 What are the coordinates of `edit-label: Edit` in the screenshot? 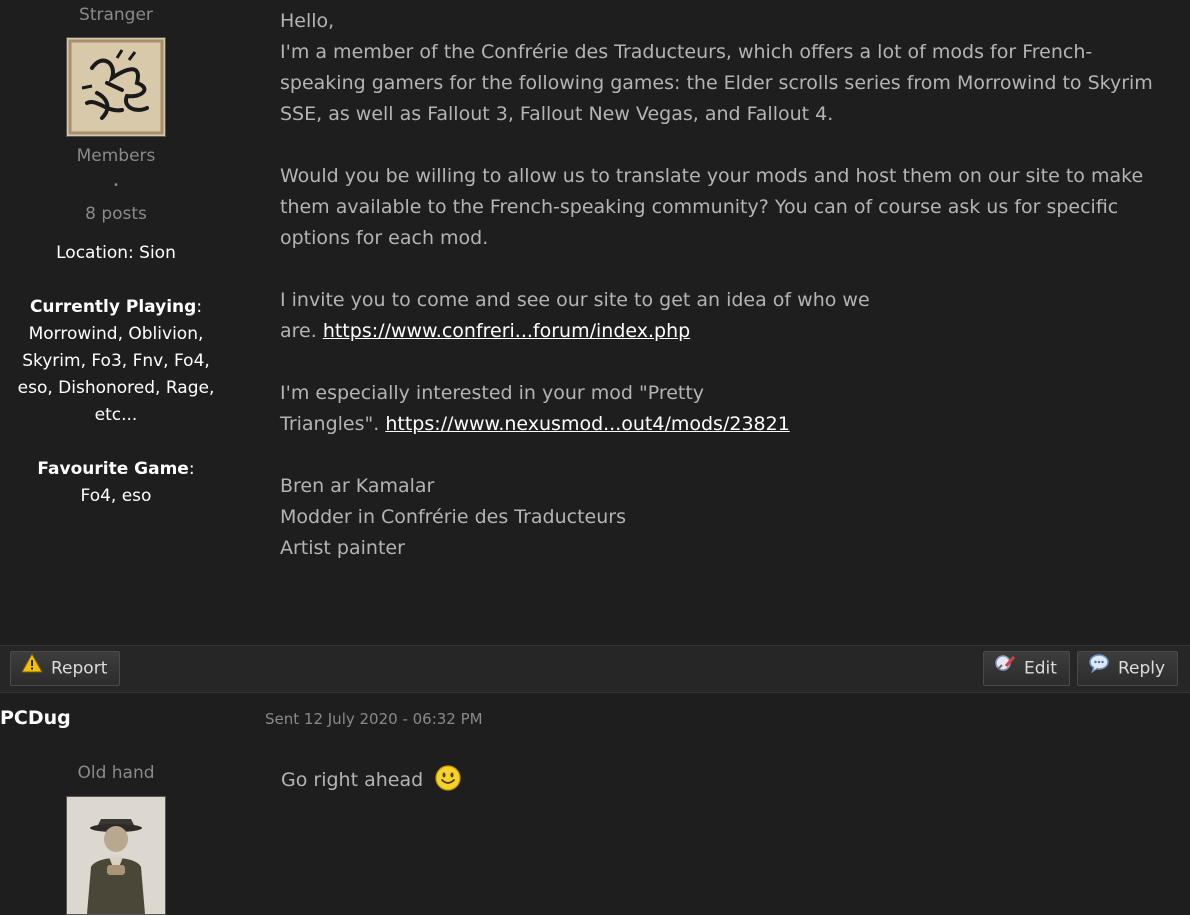 It's located at (1040, 668).